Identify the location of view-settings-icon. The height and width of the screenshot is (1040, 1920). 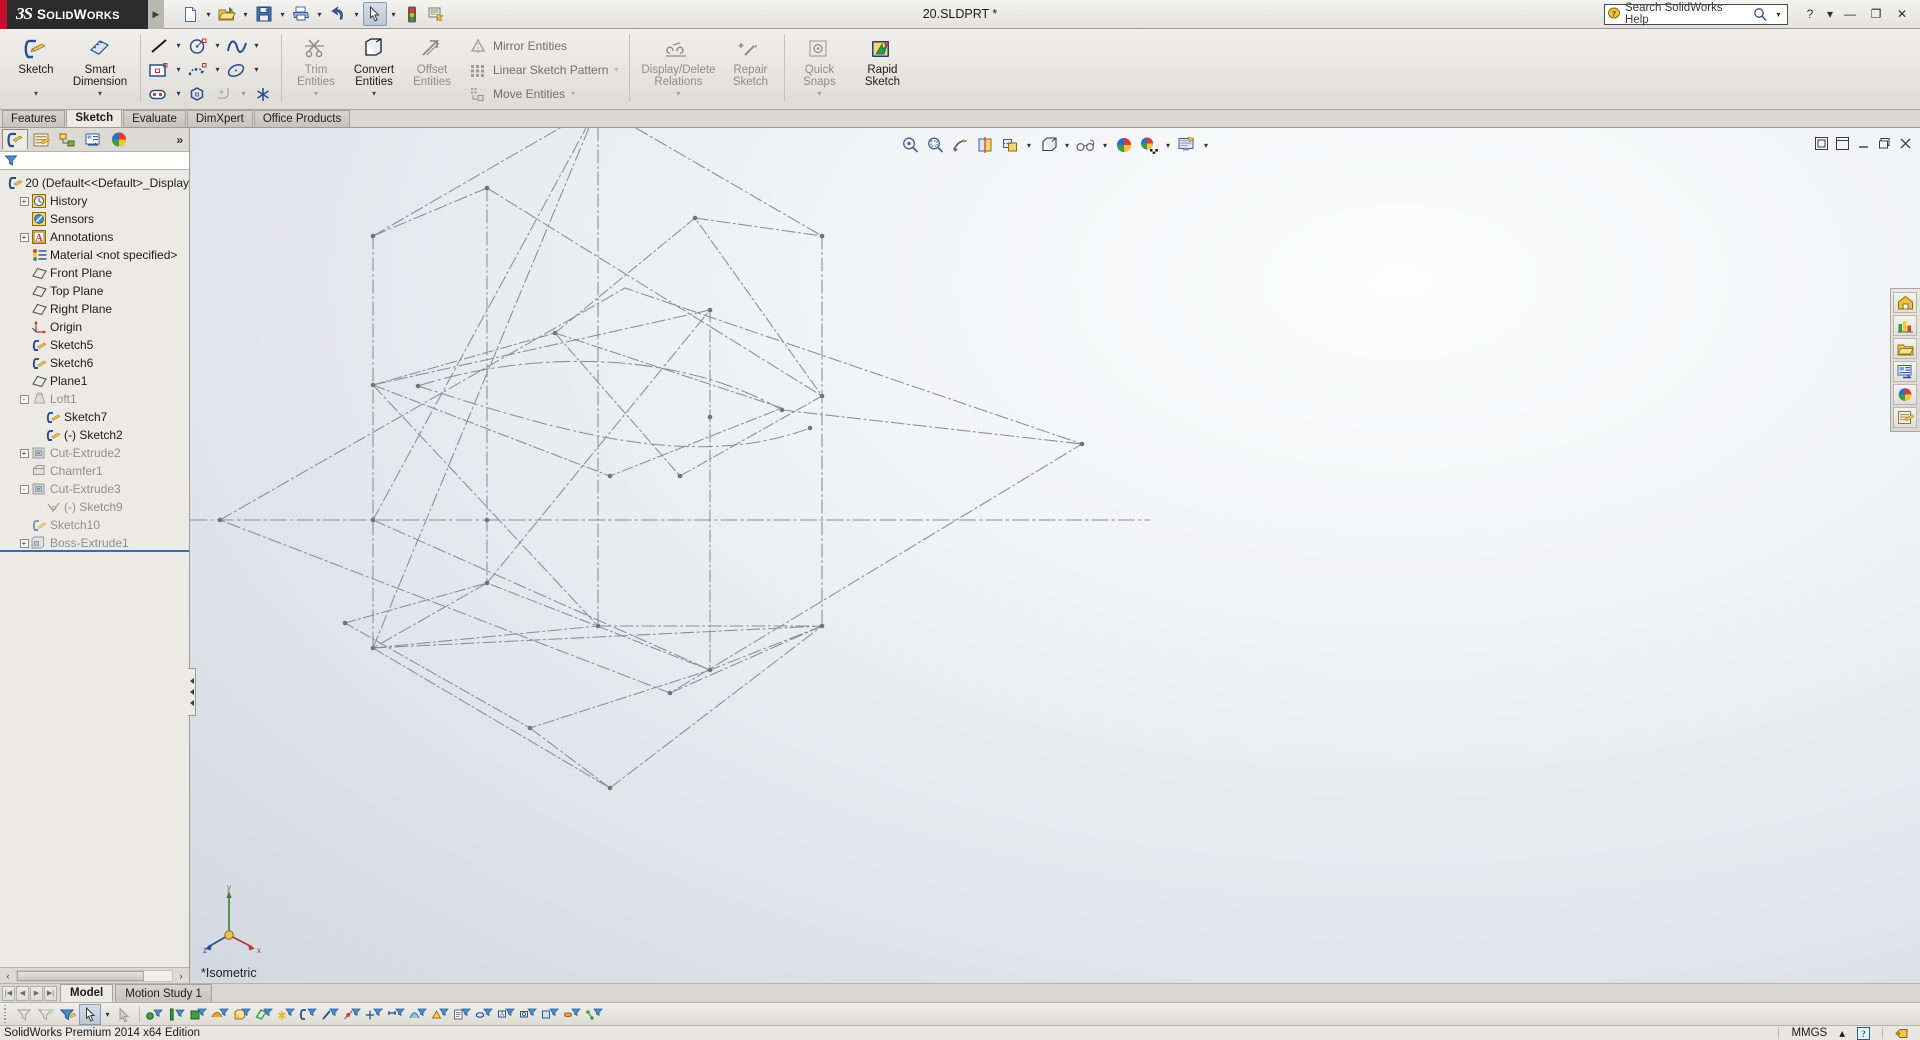
(1187, 145).